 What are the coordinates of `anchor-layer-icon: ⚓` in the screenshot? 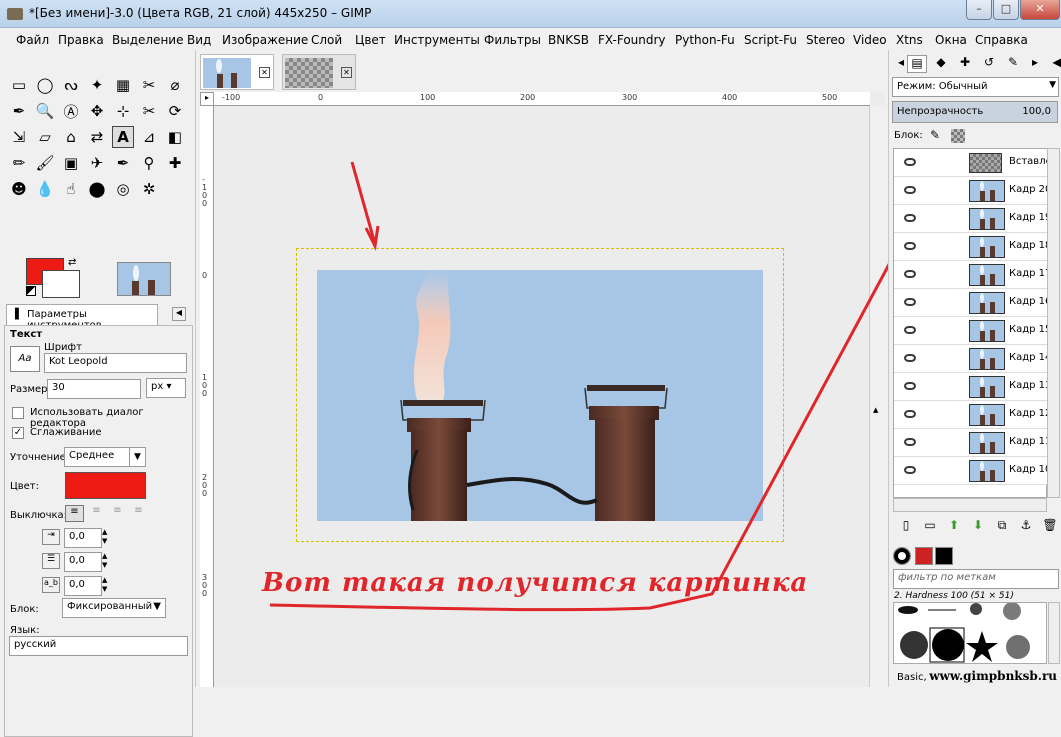 It's located at (1026, 527).